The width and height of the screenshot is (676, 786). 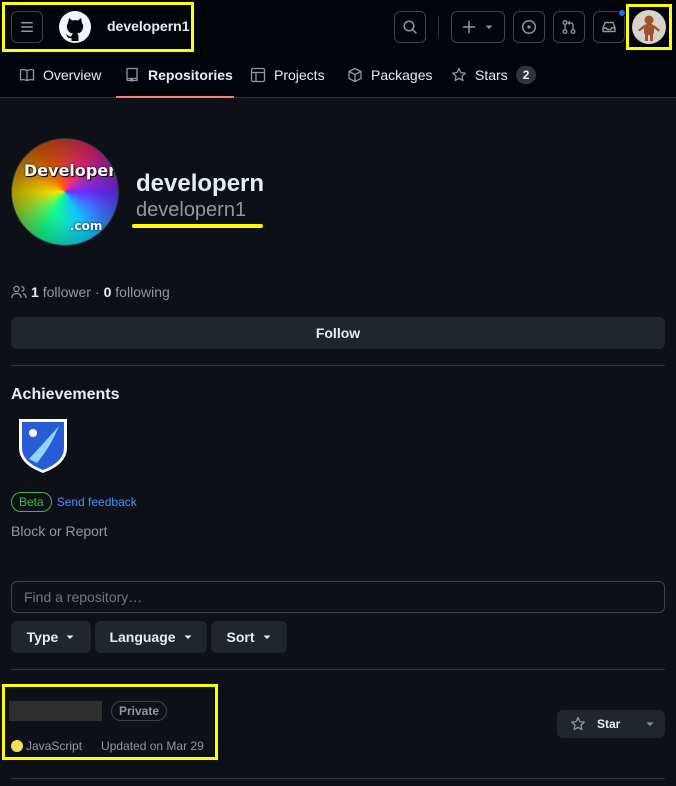 What do you see at coordinates (355, 75) in the screenshot?
I see `package-icon` at bounding box center [355, 75].